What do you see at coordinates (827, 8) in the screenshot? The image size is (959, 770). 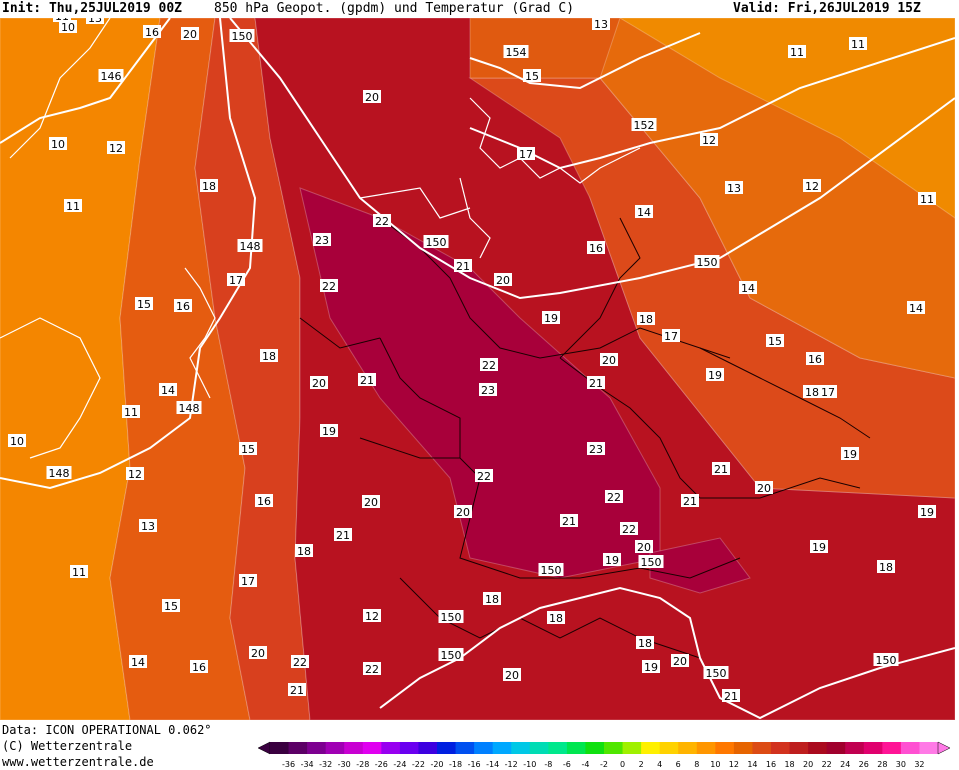 I see `valid-time: Valid: Fri,26JUL2019 15Z` at bounding box center [827, 8].